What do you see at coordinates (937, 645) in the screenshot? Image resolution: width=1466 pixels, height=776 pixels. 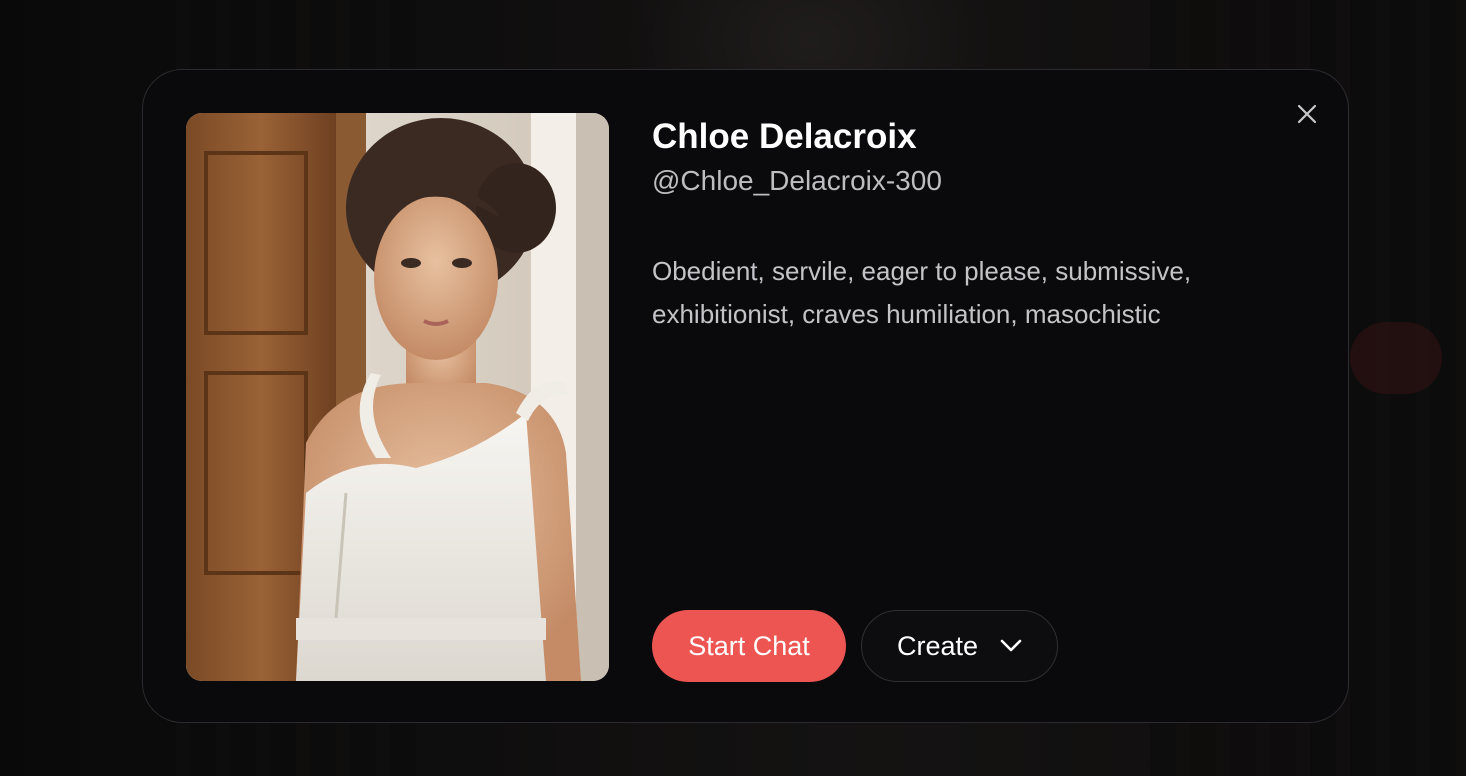 I see `create-label: Create` at bounding box center [937, 645].